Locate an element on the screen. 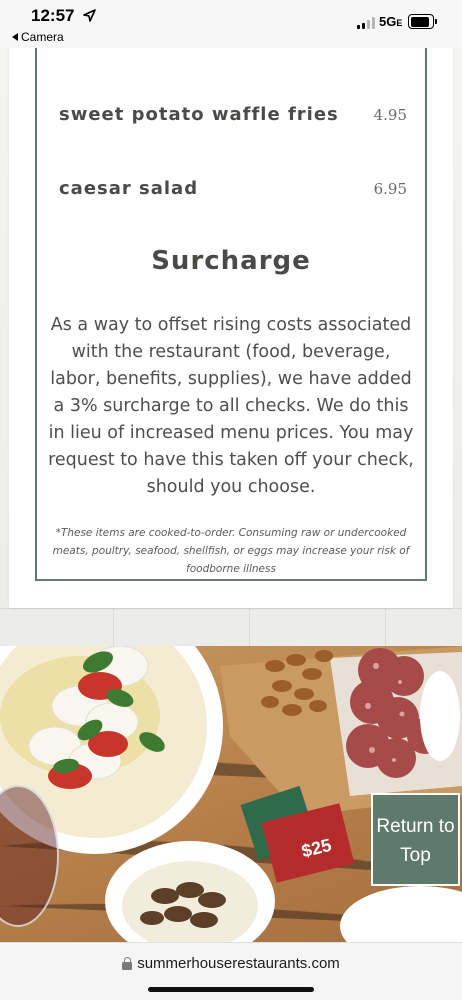  back-to-app-button: Camera is located at coordinates (38, 37).